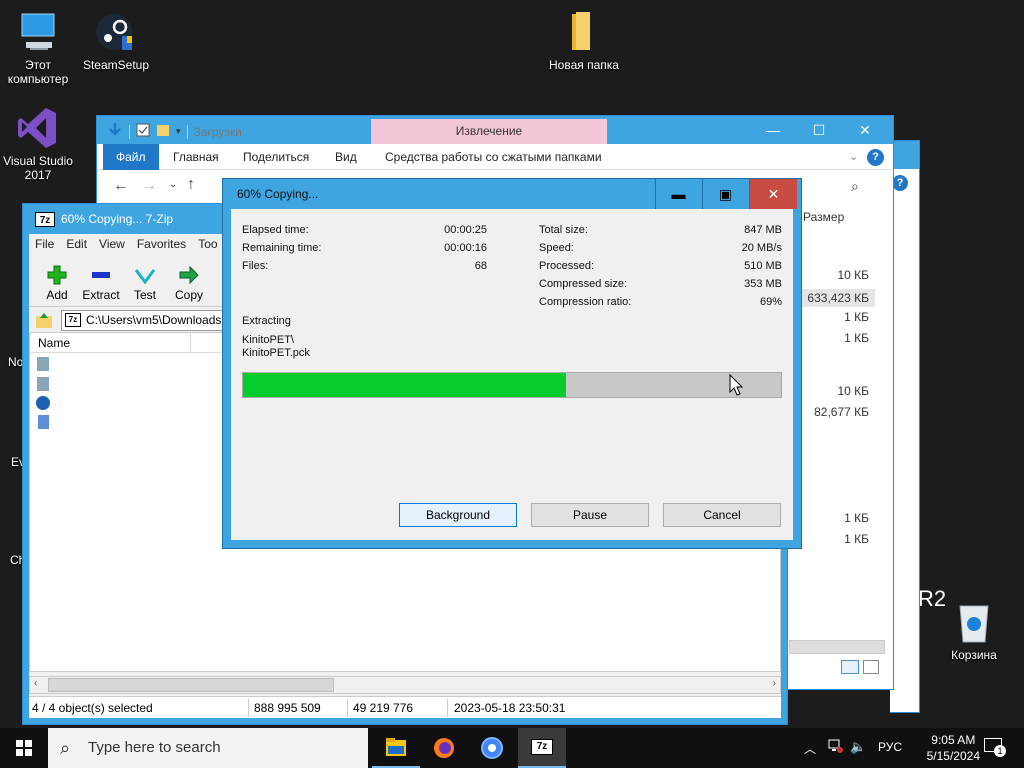 The width and height of the screenshot is (1024, 768). I want to click on start-button, so click(24, 748).